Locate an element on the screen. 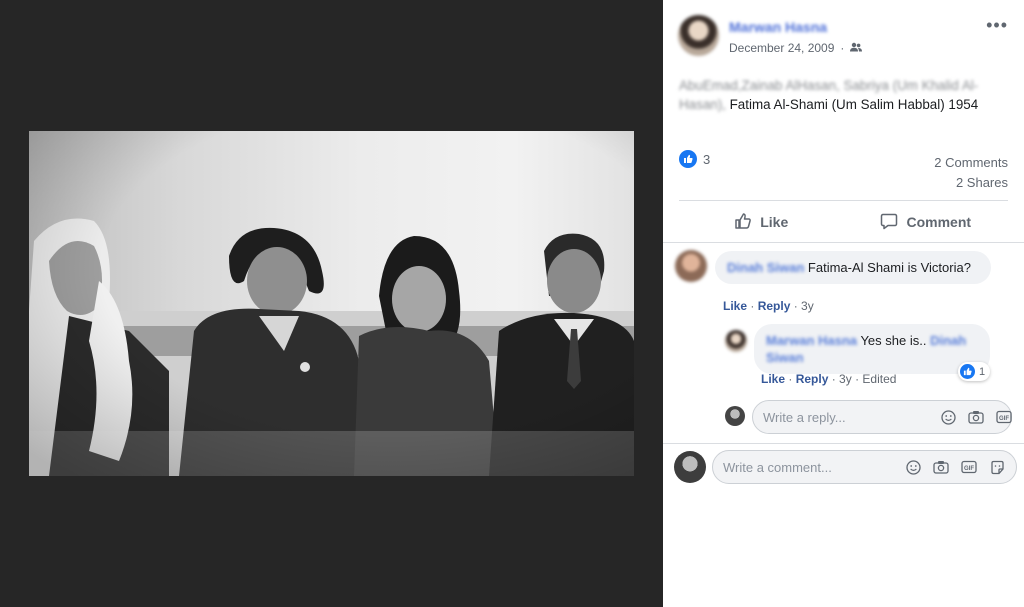  reply-tools: GIF is located at coordinates (981, 417).